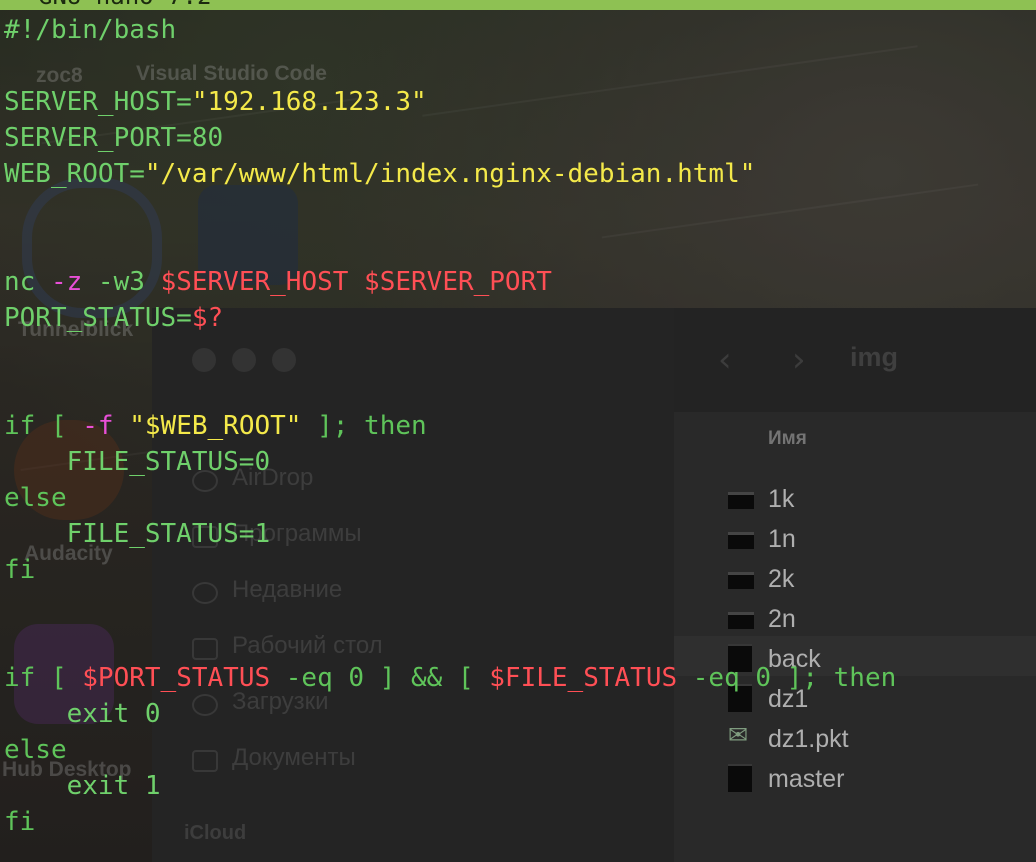 The image size is (1036, 862). Describe the element at coordinates (90, 30) in the screenshot. I see `code-token: #!/bin/bash` at that location.